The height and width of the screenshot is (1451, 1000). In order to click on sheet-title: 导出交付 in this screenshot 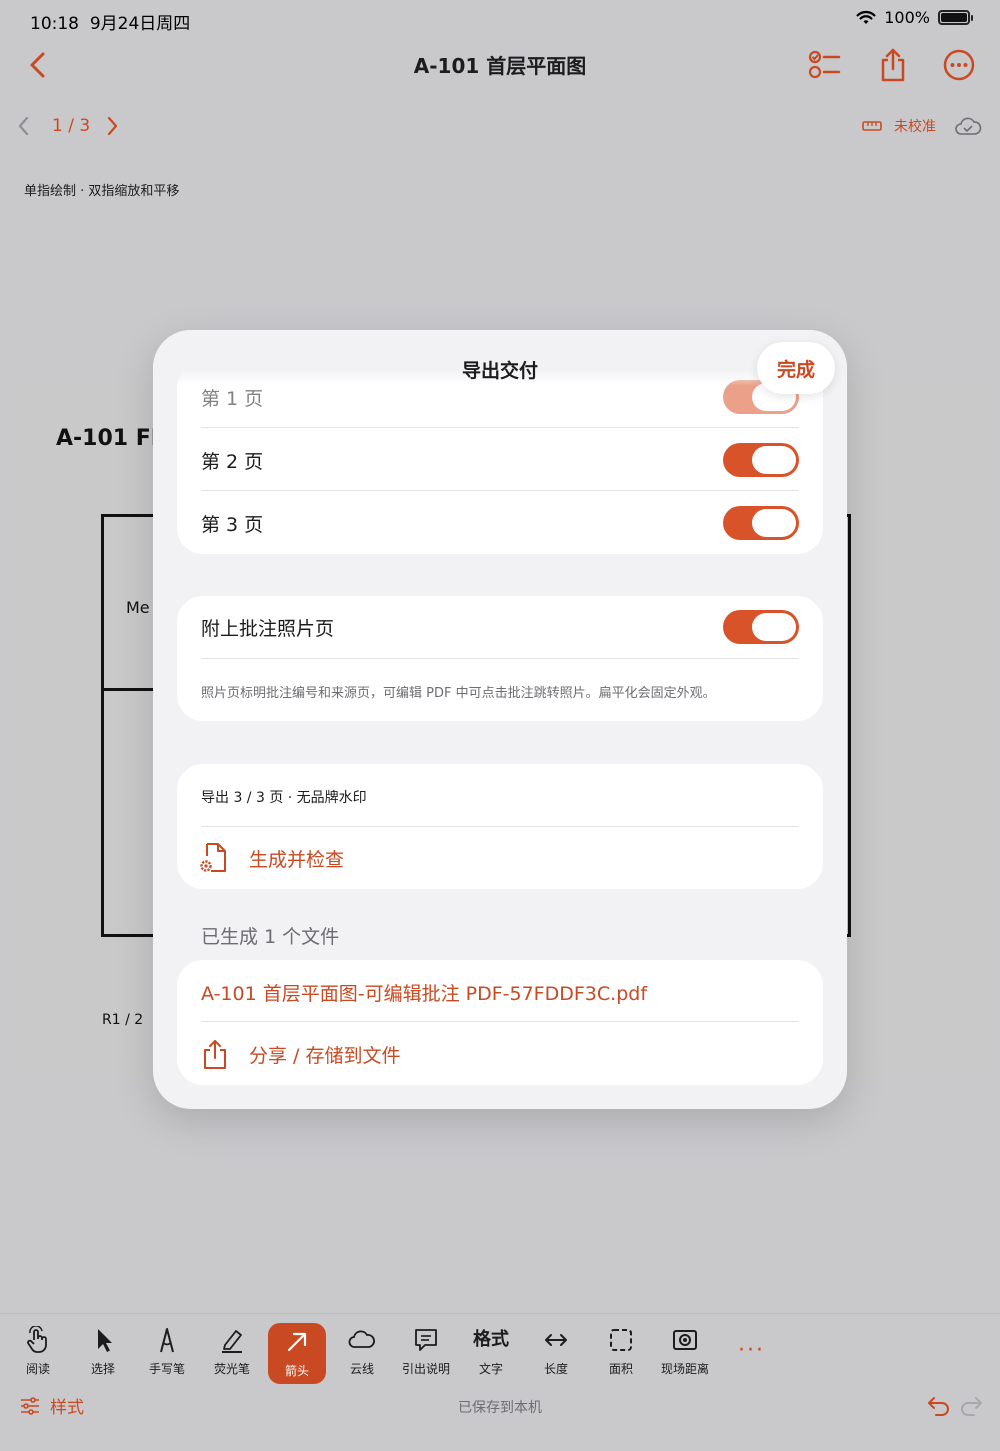, I will do `click(499, 371)`.